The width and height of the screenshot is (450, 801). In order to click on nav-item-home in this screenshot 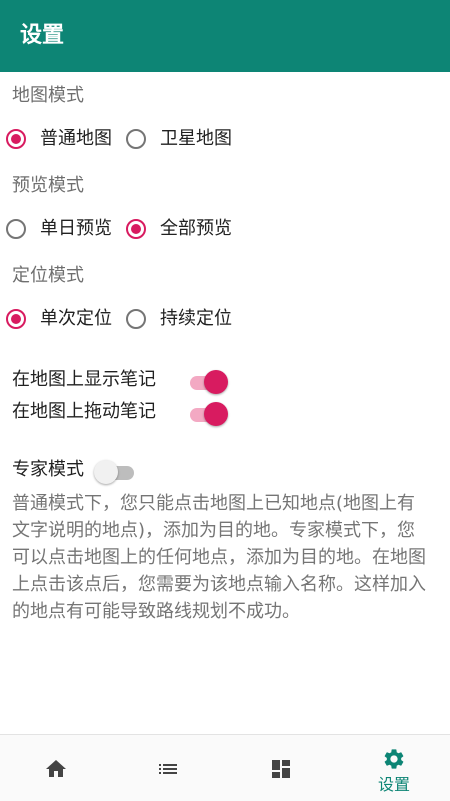, I will do `click(56, 768)`.